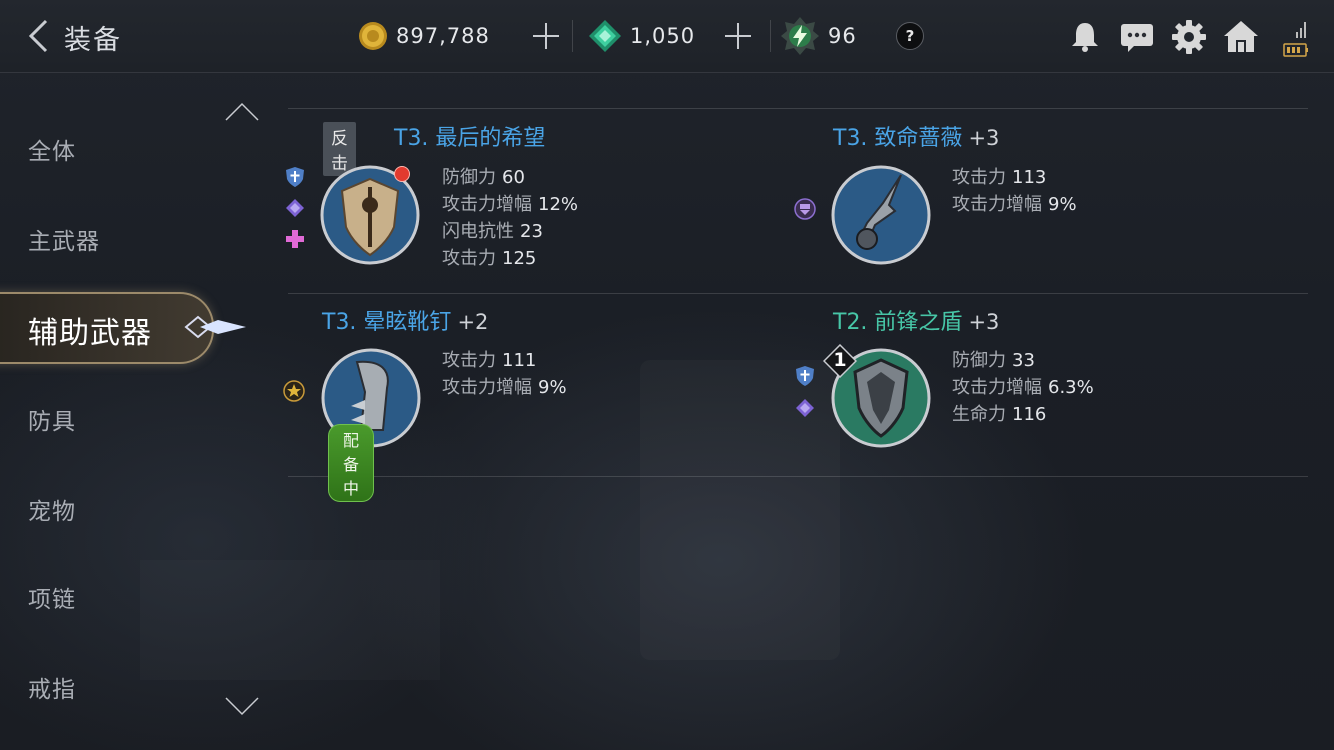  What do you see at coordinates (1241, 37) in the screenshot?
I see `home-icon` at bounding box center [1241, 37].